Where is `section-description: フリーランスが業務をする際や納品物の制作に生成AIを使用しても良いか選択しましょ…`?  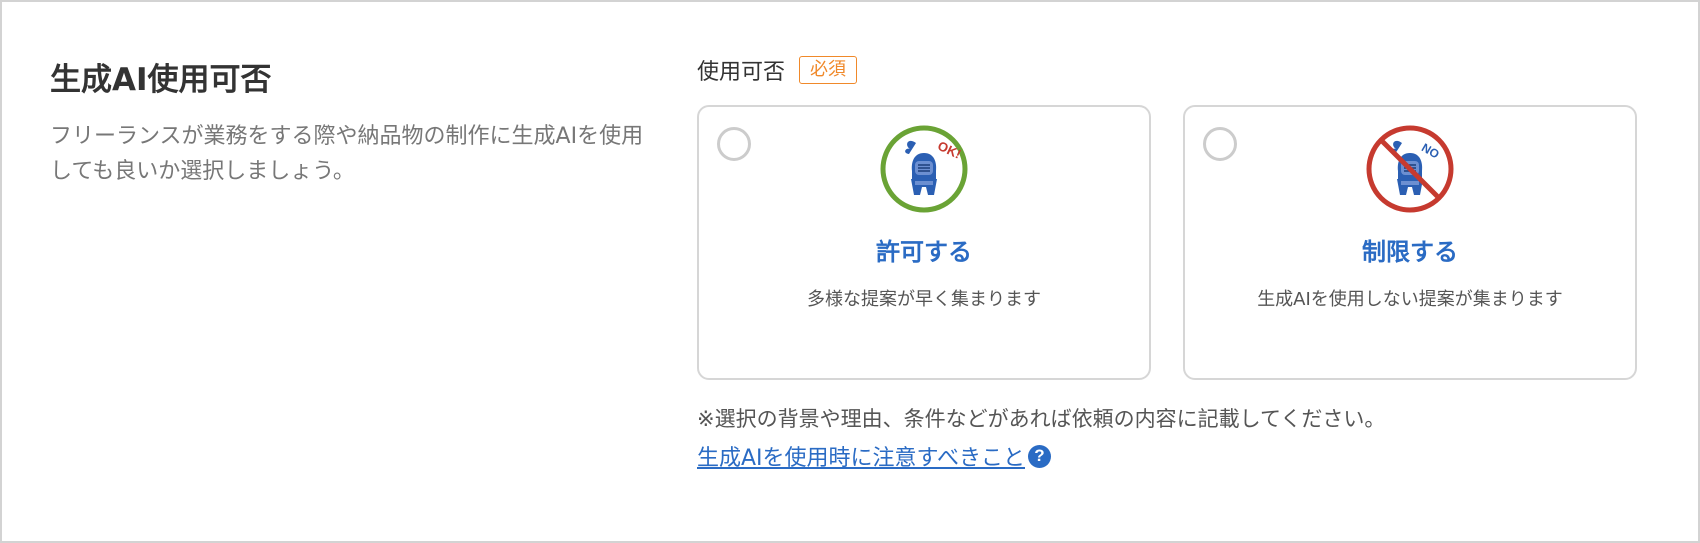 section-description: フリーランスが業務をする際や納品物の制作に生成AIを使用しても良いか選択しましょ… is located at coordinates (347, 154).